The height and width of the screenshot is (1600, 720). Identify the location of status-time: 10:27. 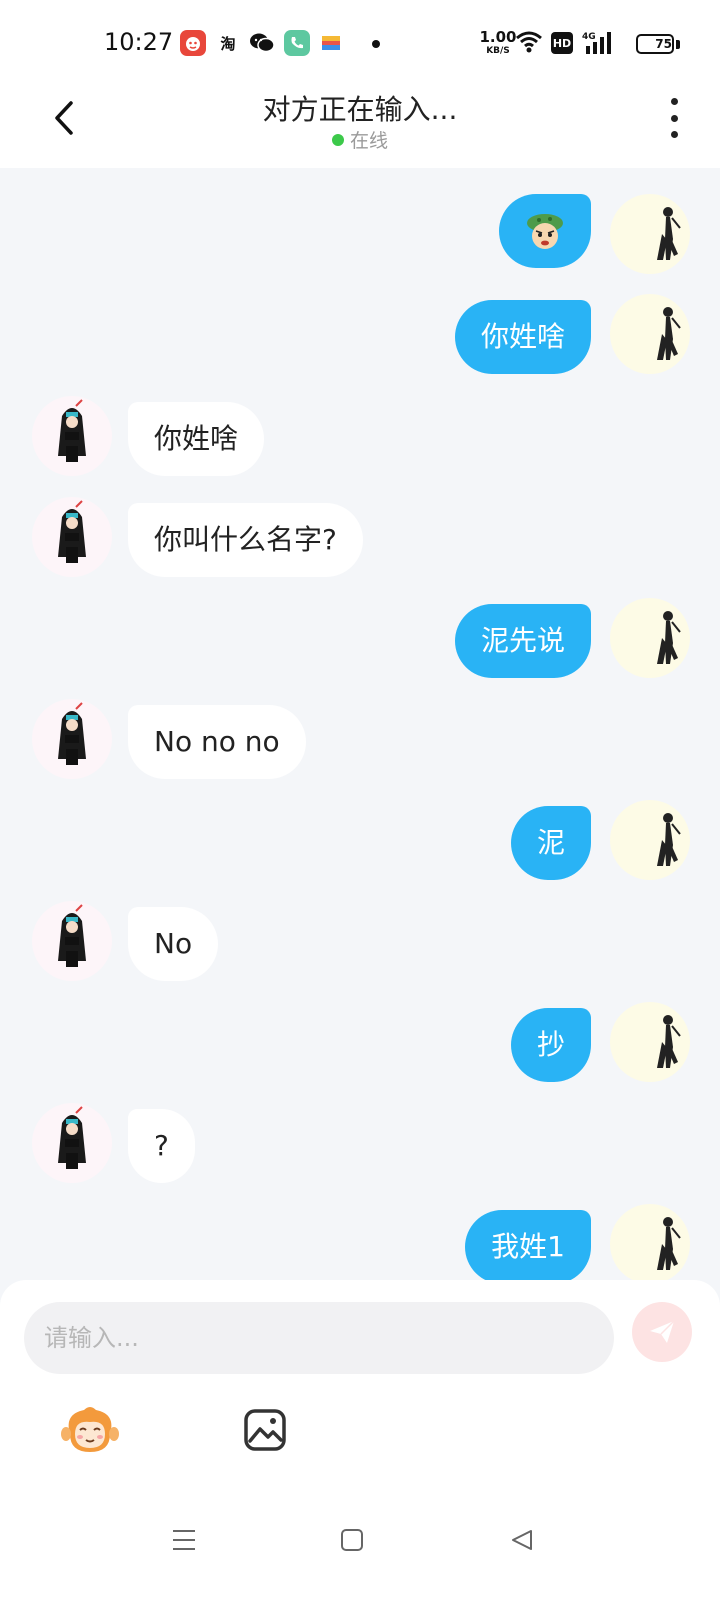
(139, 42).